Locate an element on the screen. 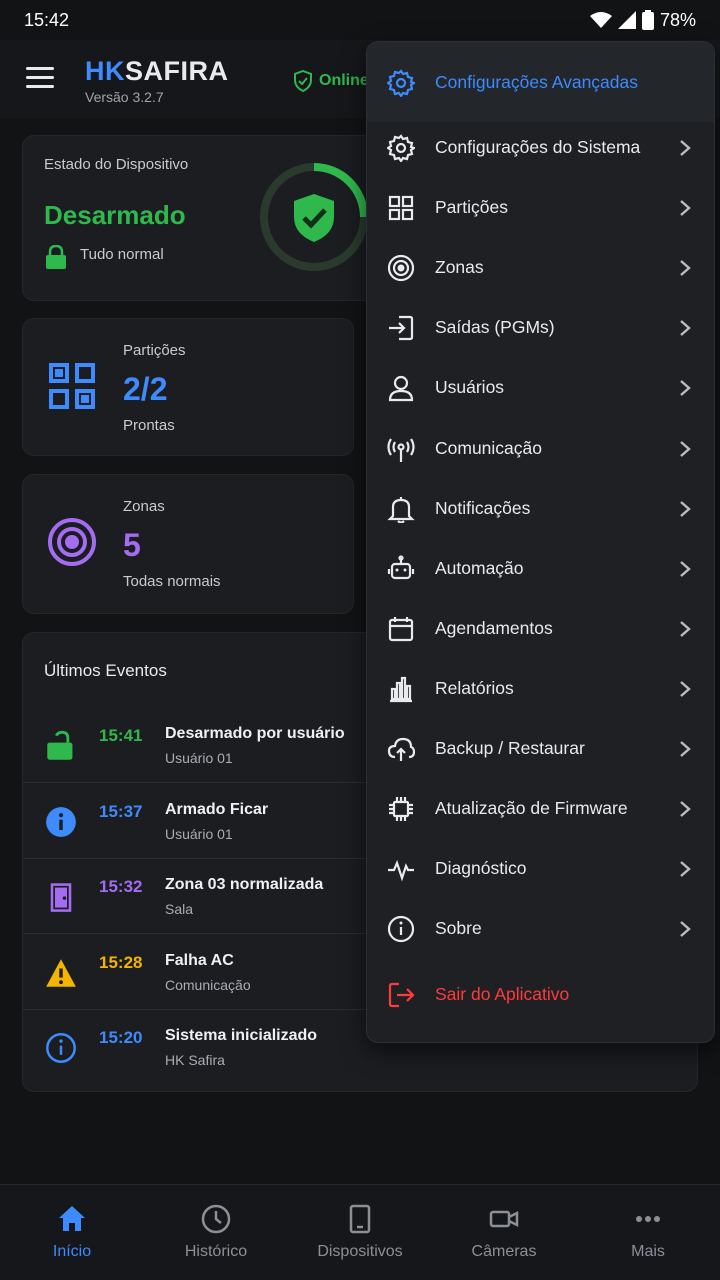 This screenshot has width=720, height=1280. menu-item-target: Zonas is located at coordinates (540, 267).